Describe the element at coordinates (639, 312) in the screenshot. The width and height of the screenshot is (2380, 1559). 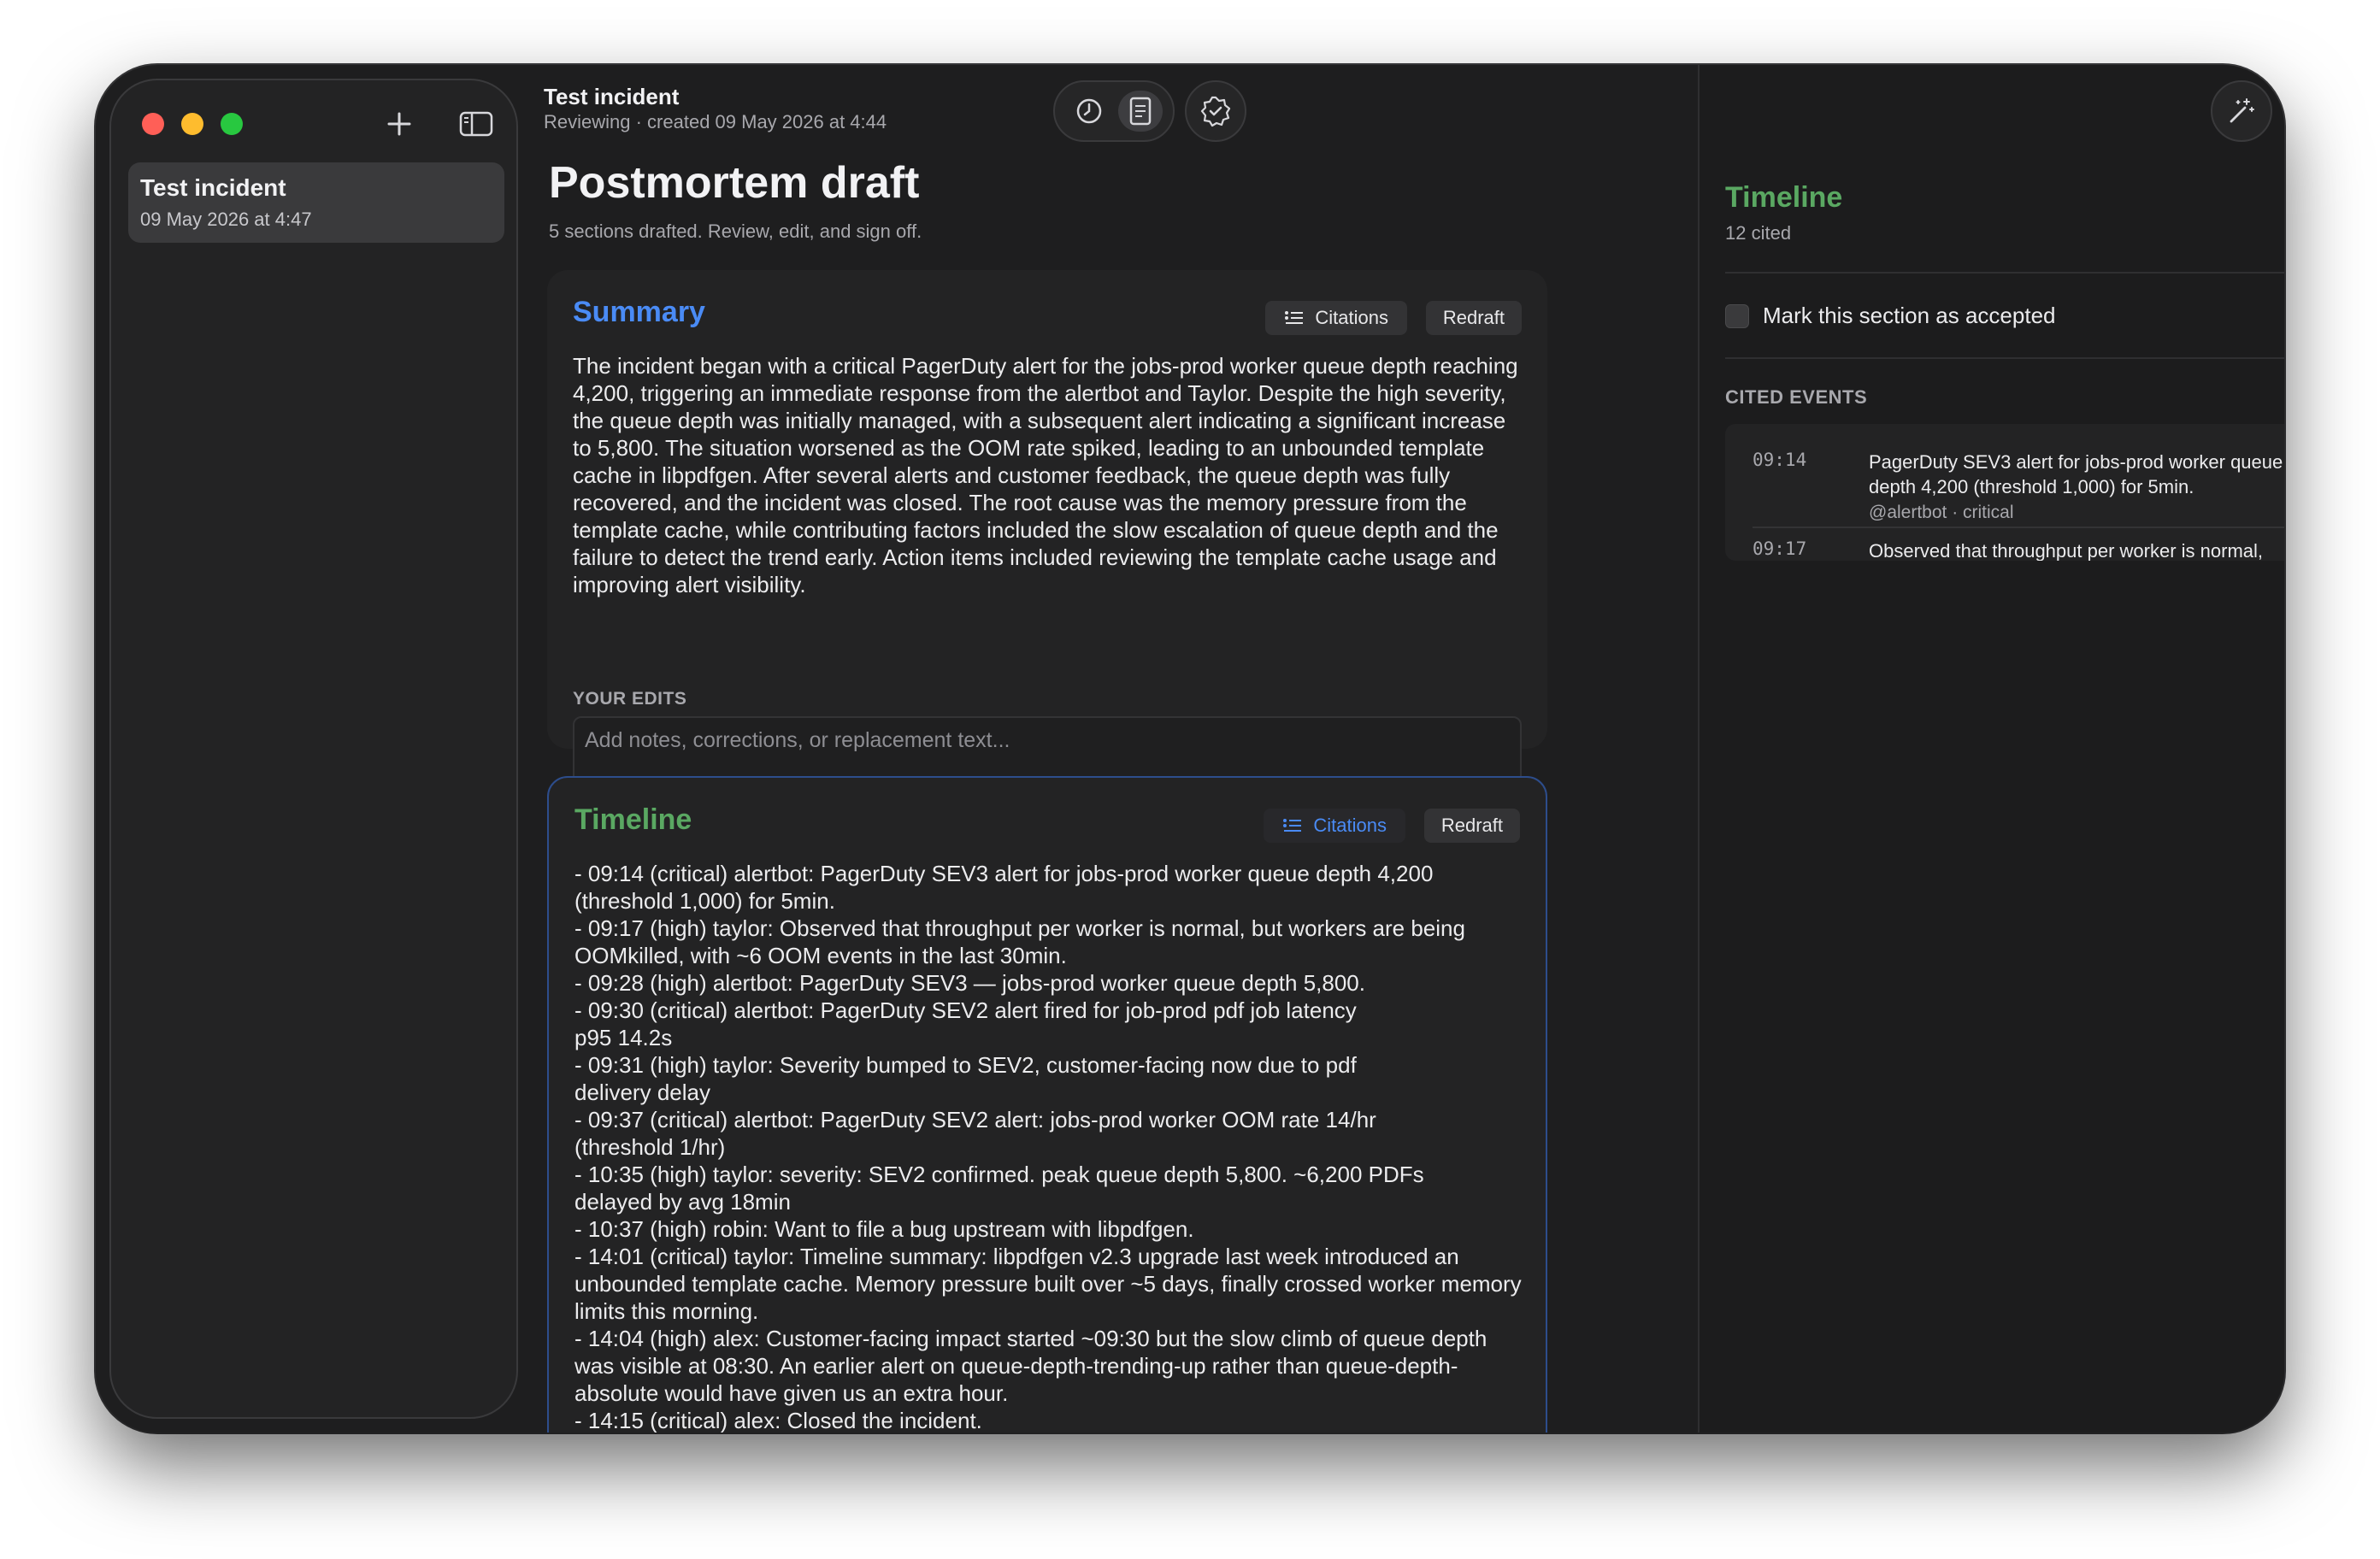
I see `section-title: Summary` at that location.